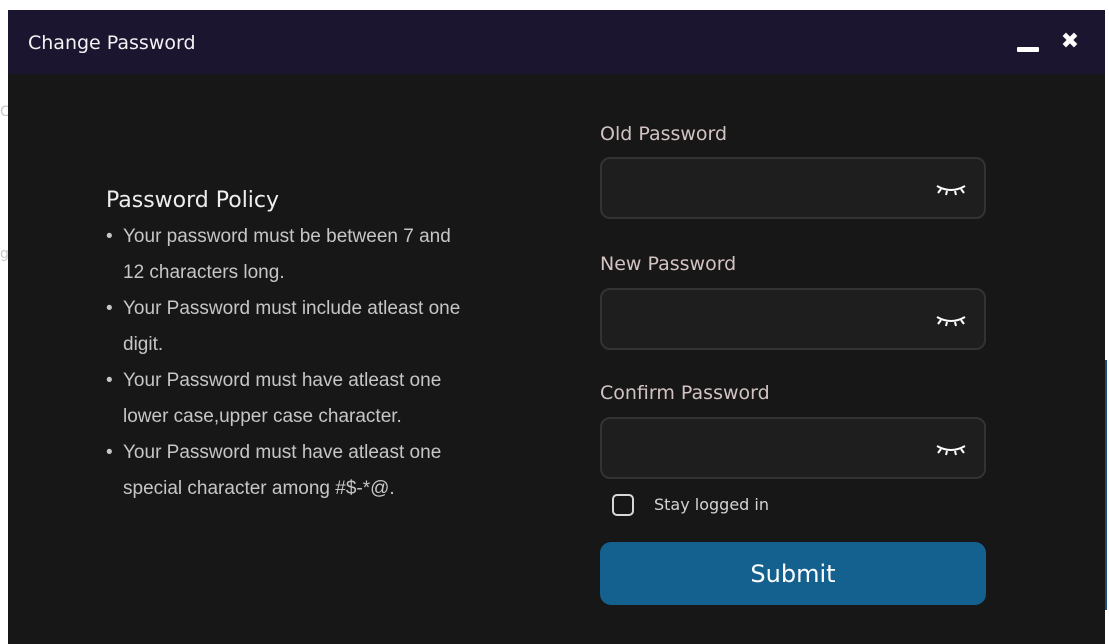  I want to click on old-password-input, so click(766, 189).